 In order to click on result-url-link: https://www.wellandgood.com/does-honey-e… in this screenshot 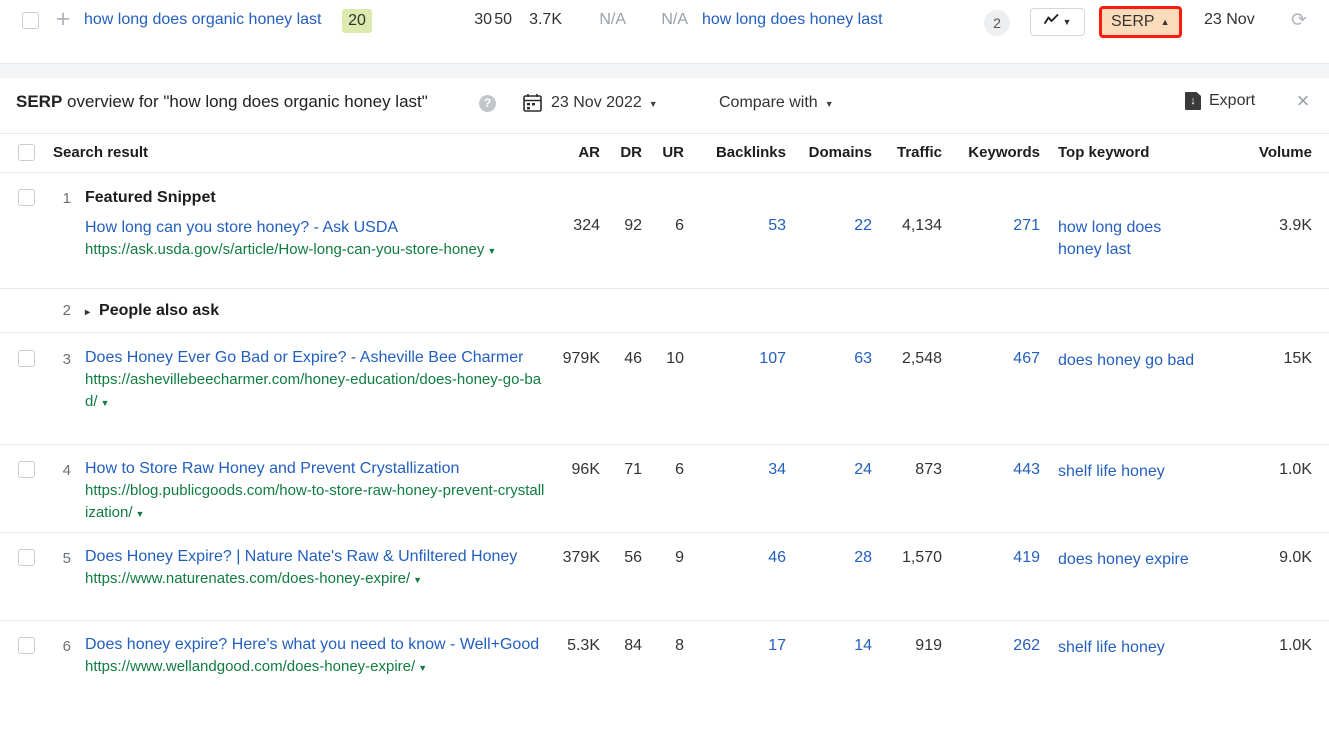, I will do `click(315, 667)`.